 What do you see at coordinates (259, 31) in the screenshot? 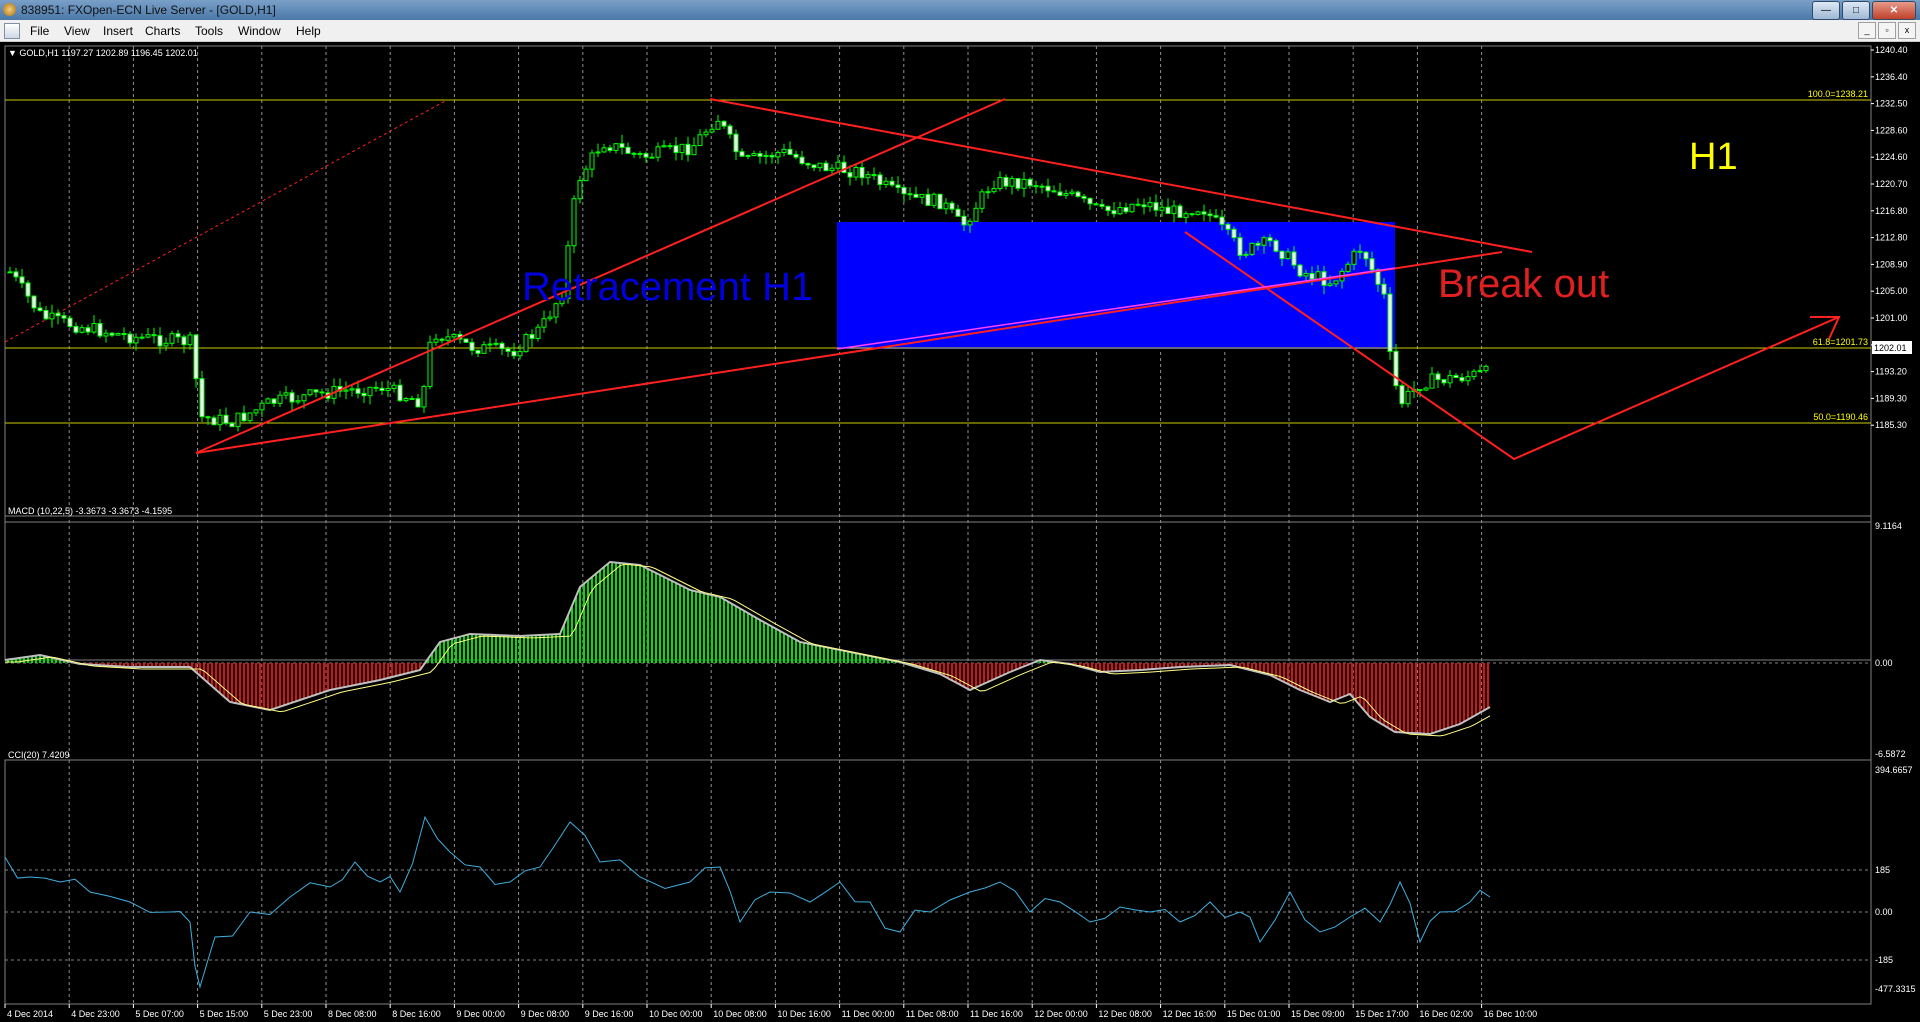
I see `menu-window: Window` at bounding box center [259, 31].